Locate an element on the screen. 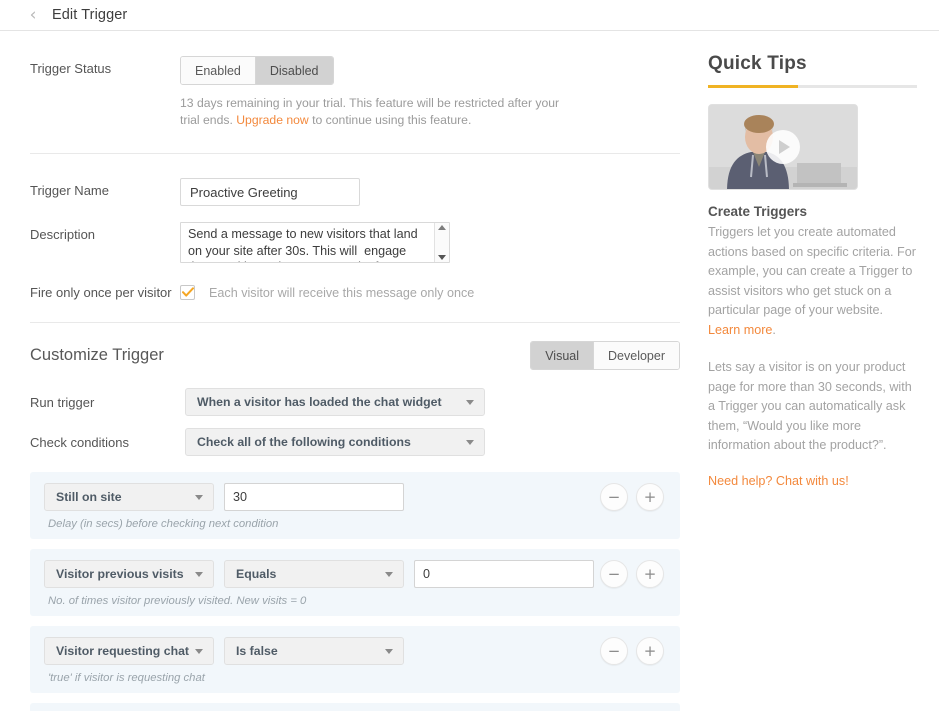  condition-operator-value: Equals is located at coordinates (256, 574).